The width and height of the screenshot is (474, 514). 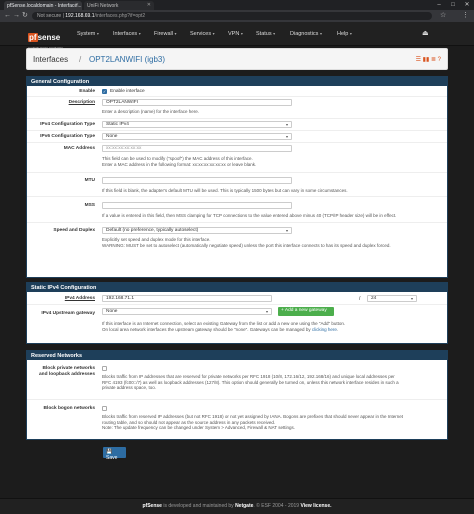 What do you see at coordinates (315, 506) in the screenshot?
I see `footer-license-link: View license.` at bounding box center [315, 506].